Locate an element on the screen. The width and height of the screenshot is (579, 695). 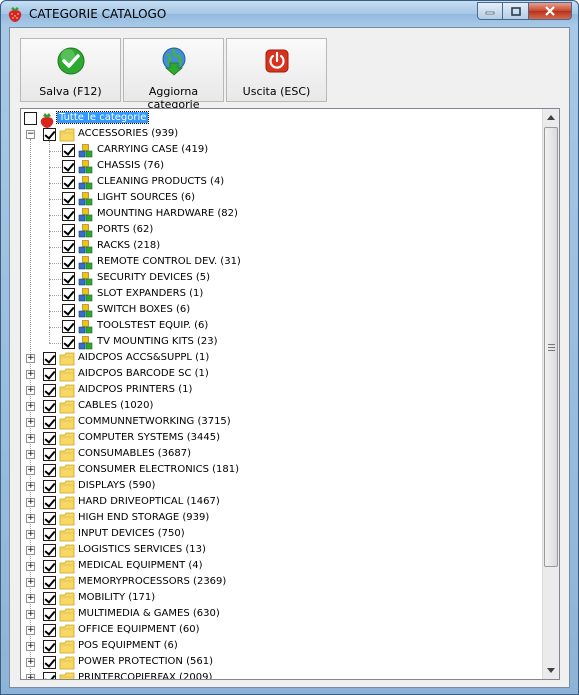
update-categories-button: Aggiorna categorie is located at coordinates (173, 74).